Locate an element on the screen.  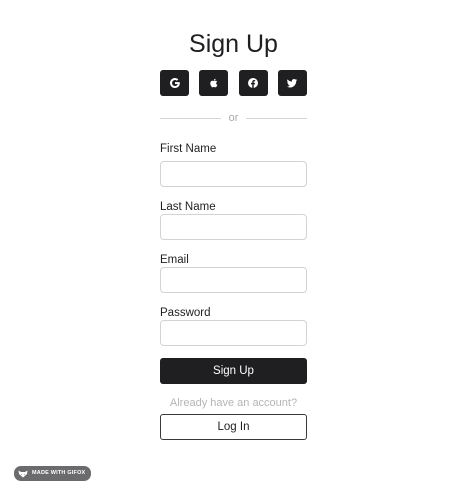
google-signup-button is located at coordinates (174, 83).